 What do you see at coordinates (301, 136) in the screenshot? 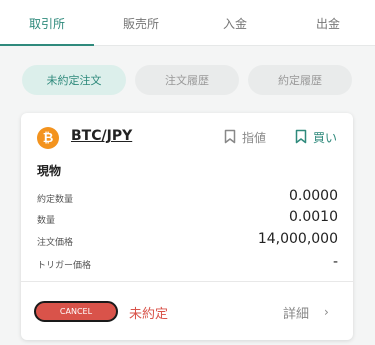
I see `bookmark-buy-icon` at bounding box center [301, 136].